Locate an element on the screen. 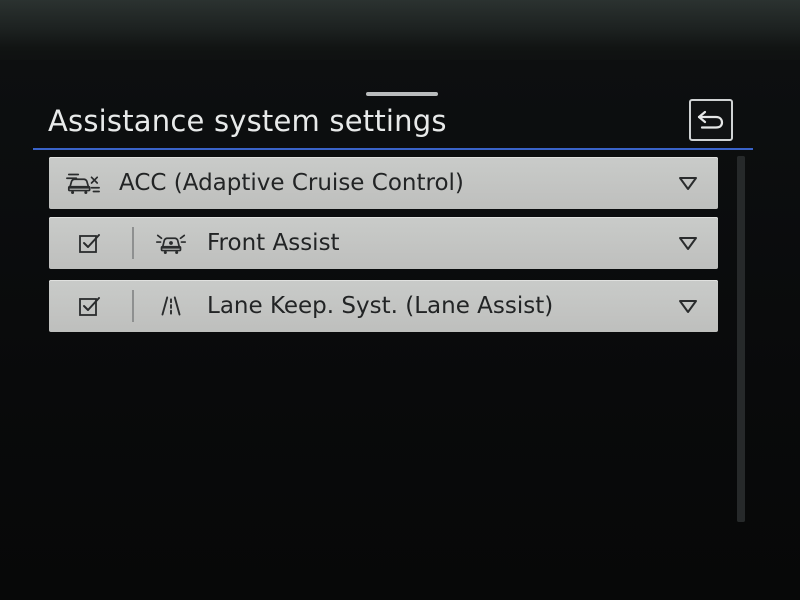 This screenshot has height=600, width=800. lane-assist-icon is located at coordinates (171, 306).